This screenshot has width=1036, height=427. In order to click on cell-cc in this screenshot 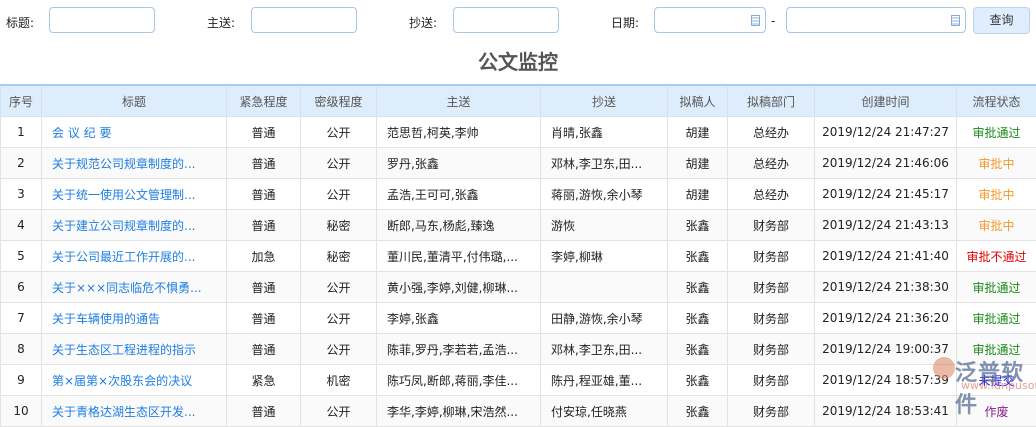, I will do `click(604, 287)`.